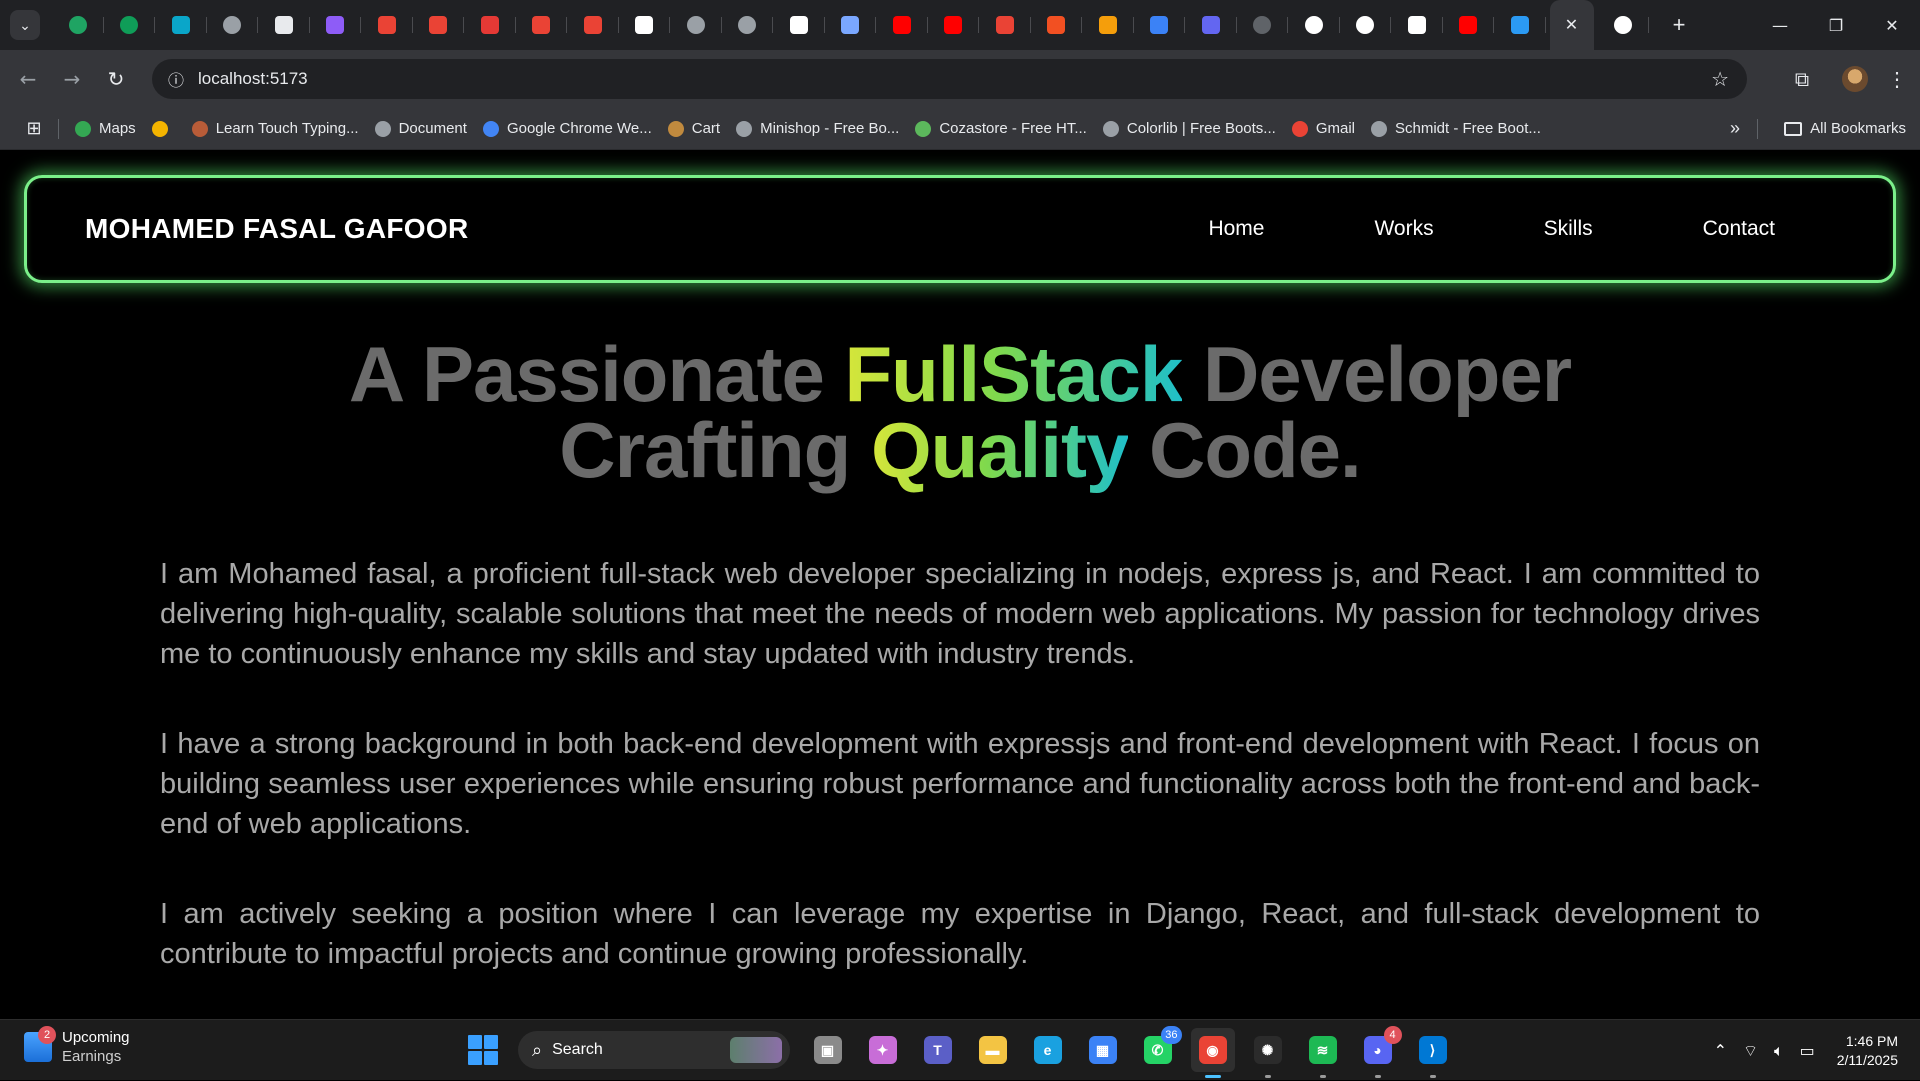  I want to click on bookmark-item: Cart, so click(694, 129).